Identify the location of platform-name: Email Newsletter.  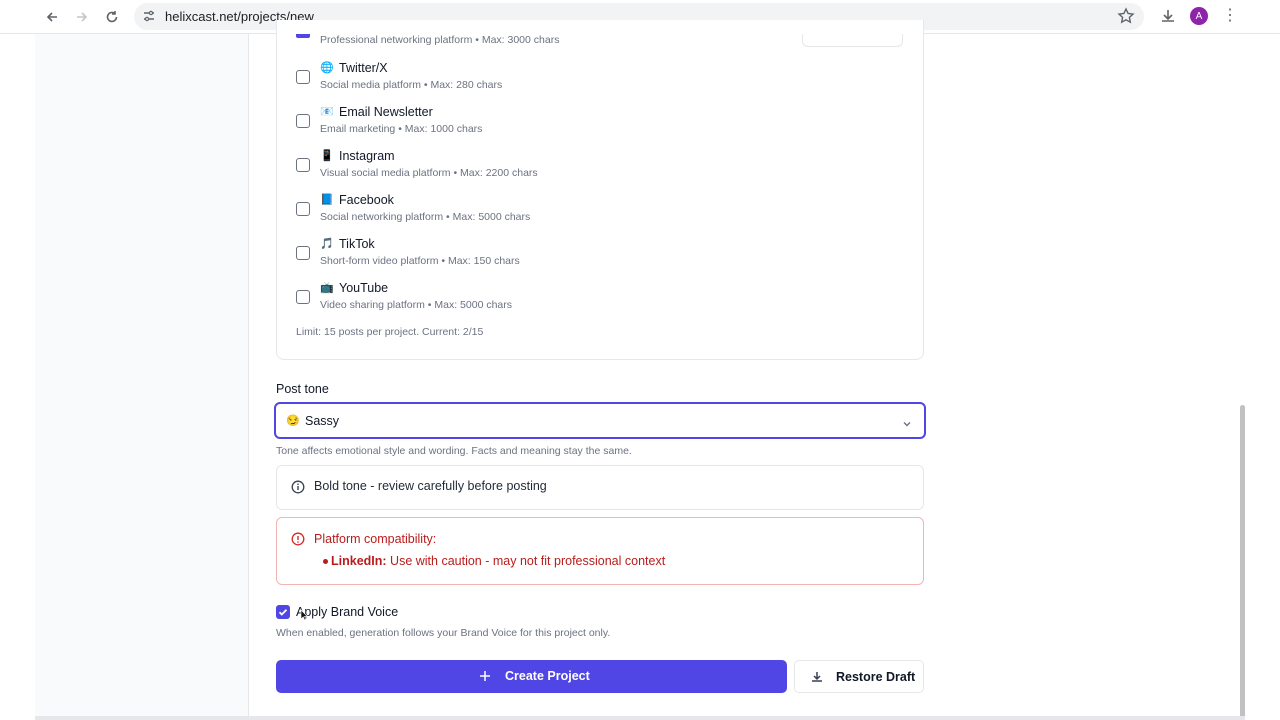
(386, 112).